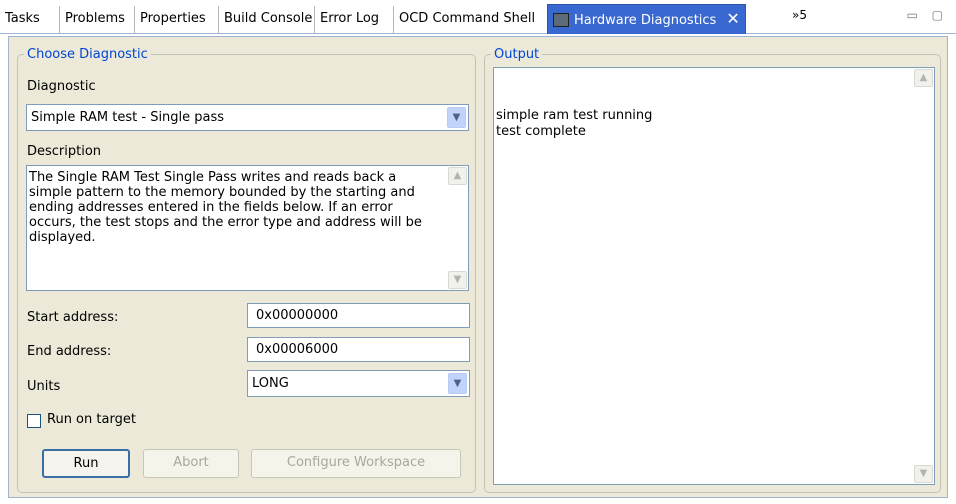 Image resolution: width=956 pixels, height=504 pixels. I want to click on units-select-value: LONG, so click(270, 383).